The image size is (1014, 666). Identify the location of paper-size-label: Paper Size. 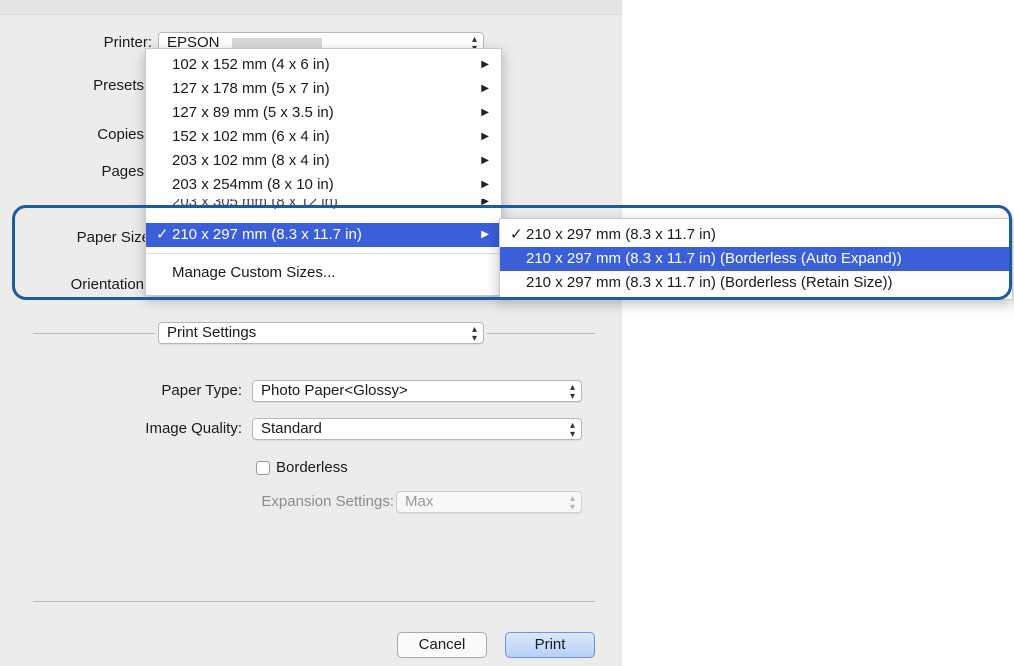
(113, 237).